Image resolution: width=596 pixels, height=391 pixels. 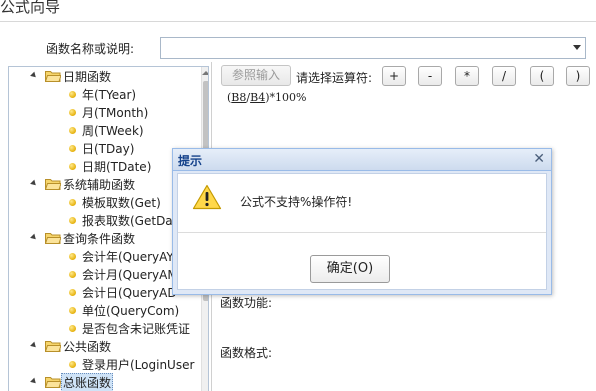 I want to click on tree-group-date-functions: 日期函数, so click(x=104, y=76).